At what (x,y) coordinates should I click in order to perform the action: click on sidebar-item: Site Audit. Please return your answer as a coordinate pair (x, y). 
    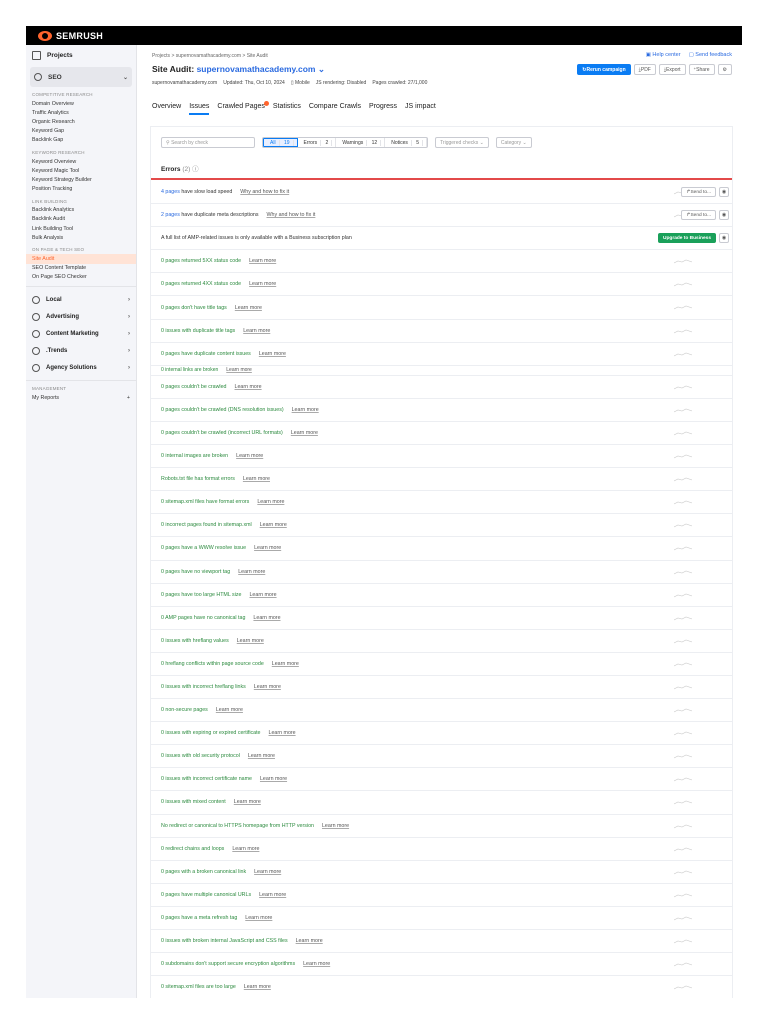
    Looking at the image, I should click on (81, 259).